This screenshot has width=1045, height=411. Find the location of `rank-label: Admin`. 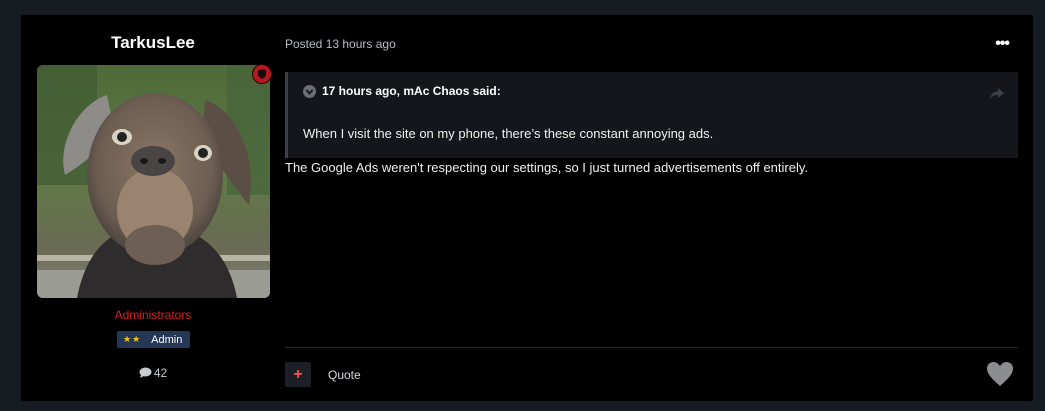

rank-label: Admin is located at coordinates (167, 339).